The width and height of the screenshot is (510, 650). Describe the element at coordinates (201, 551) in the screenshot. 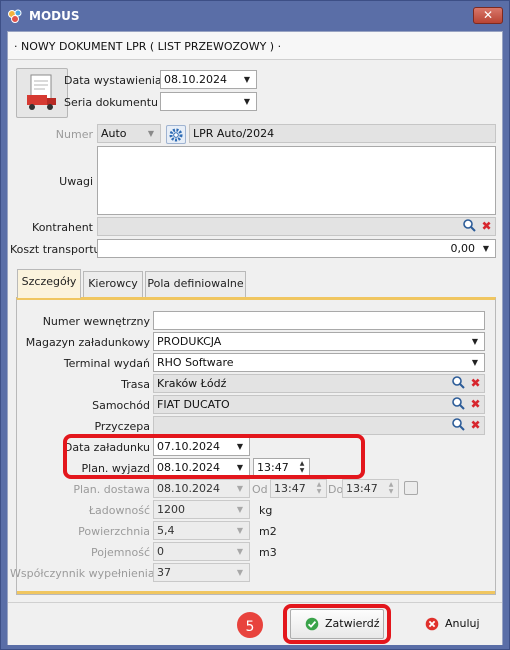

I see `volume-field: 0 ▼` at that location.